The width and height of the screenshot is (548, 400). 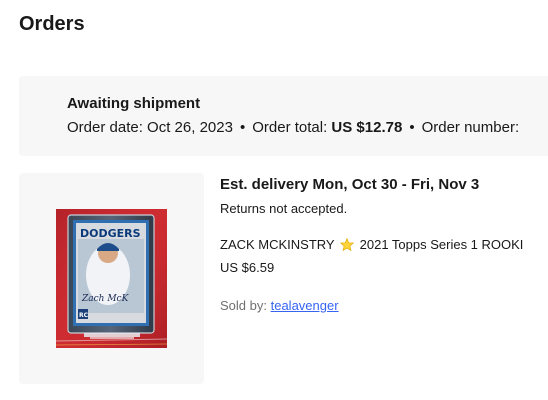 I want to click on card-team-text: DODGERS, so click(x=110, y=233).